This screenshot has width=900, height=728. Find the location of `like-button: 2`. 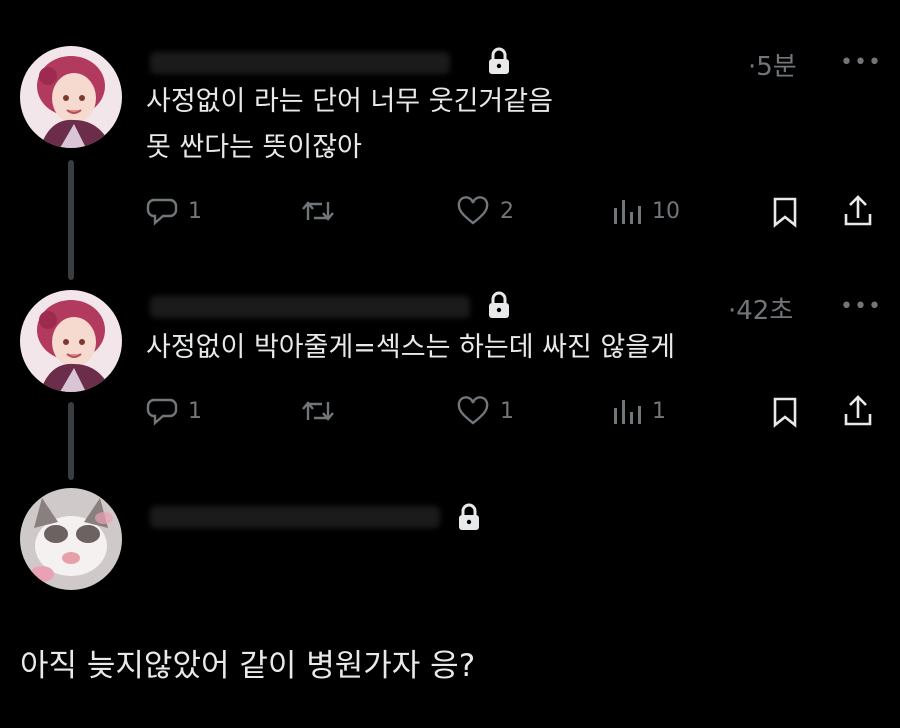

like-button: 2 is located at coordinates (485, 211).